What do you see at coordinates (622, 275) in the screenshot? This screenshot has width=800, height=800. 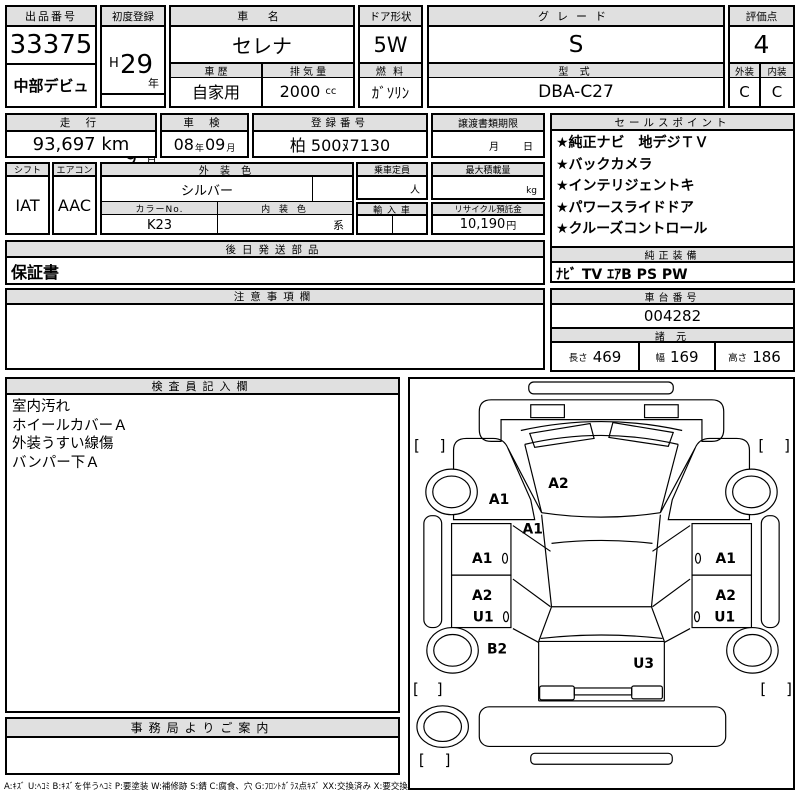 I see `genuine-equipment-value: ﾅﾋﾞ TV ｴｱB PS PW` at bounding box center [622, 275].